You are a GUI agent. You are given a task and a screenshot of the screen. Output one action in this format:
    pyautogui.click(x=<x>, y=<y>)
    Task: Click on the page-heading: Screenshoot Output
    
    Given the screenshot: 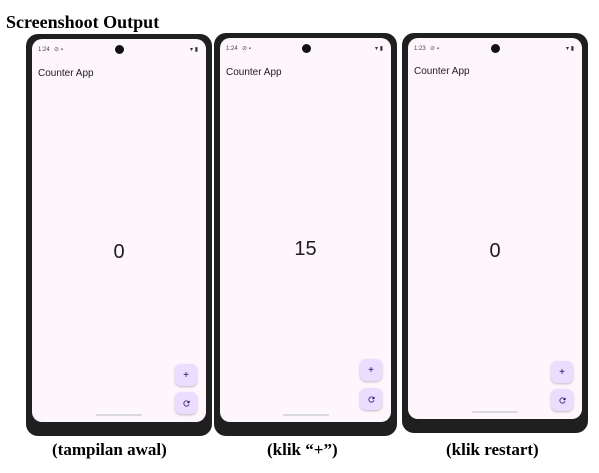 What is the action you would take?
    pyautogui.click(x=83, y=22)
    